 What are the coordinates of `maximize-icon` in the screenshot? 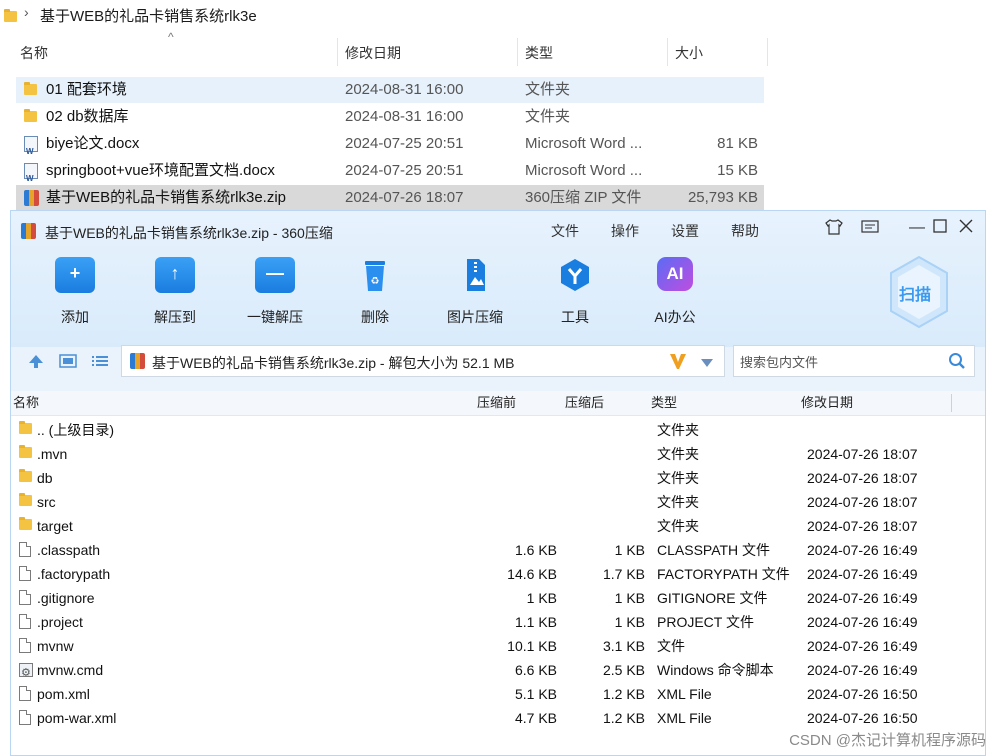 It's located at (940, 228).